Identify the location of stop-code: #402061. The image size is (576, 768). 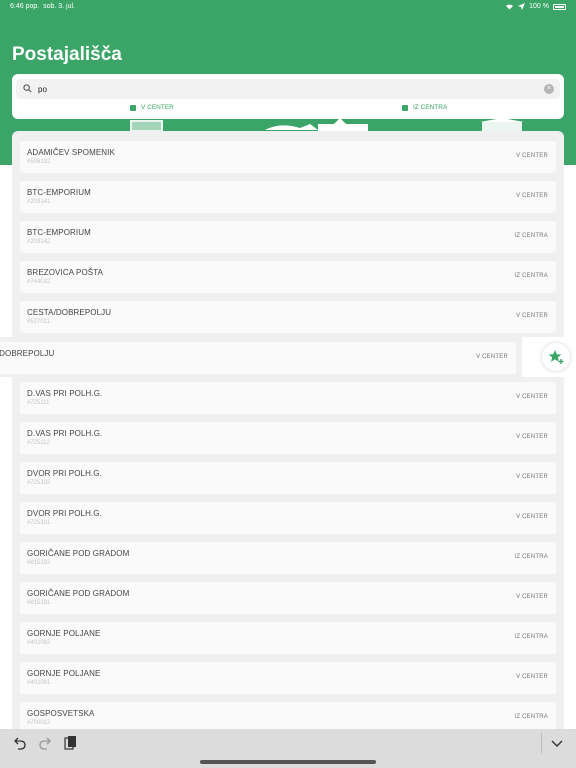
(39, 683).